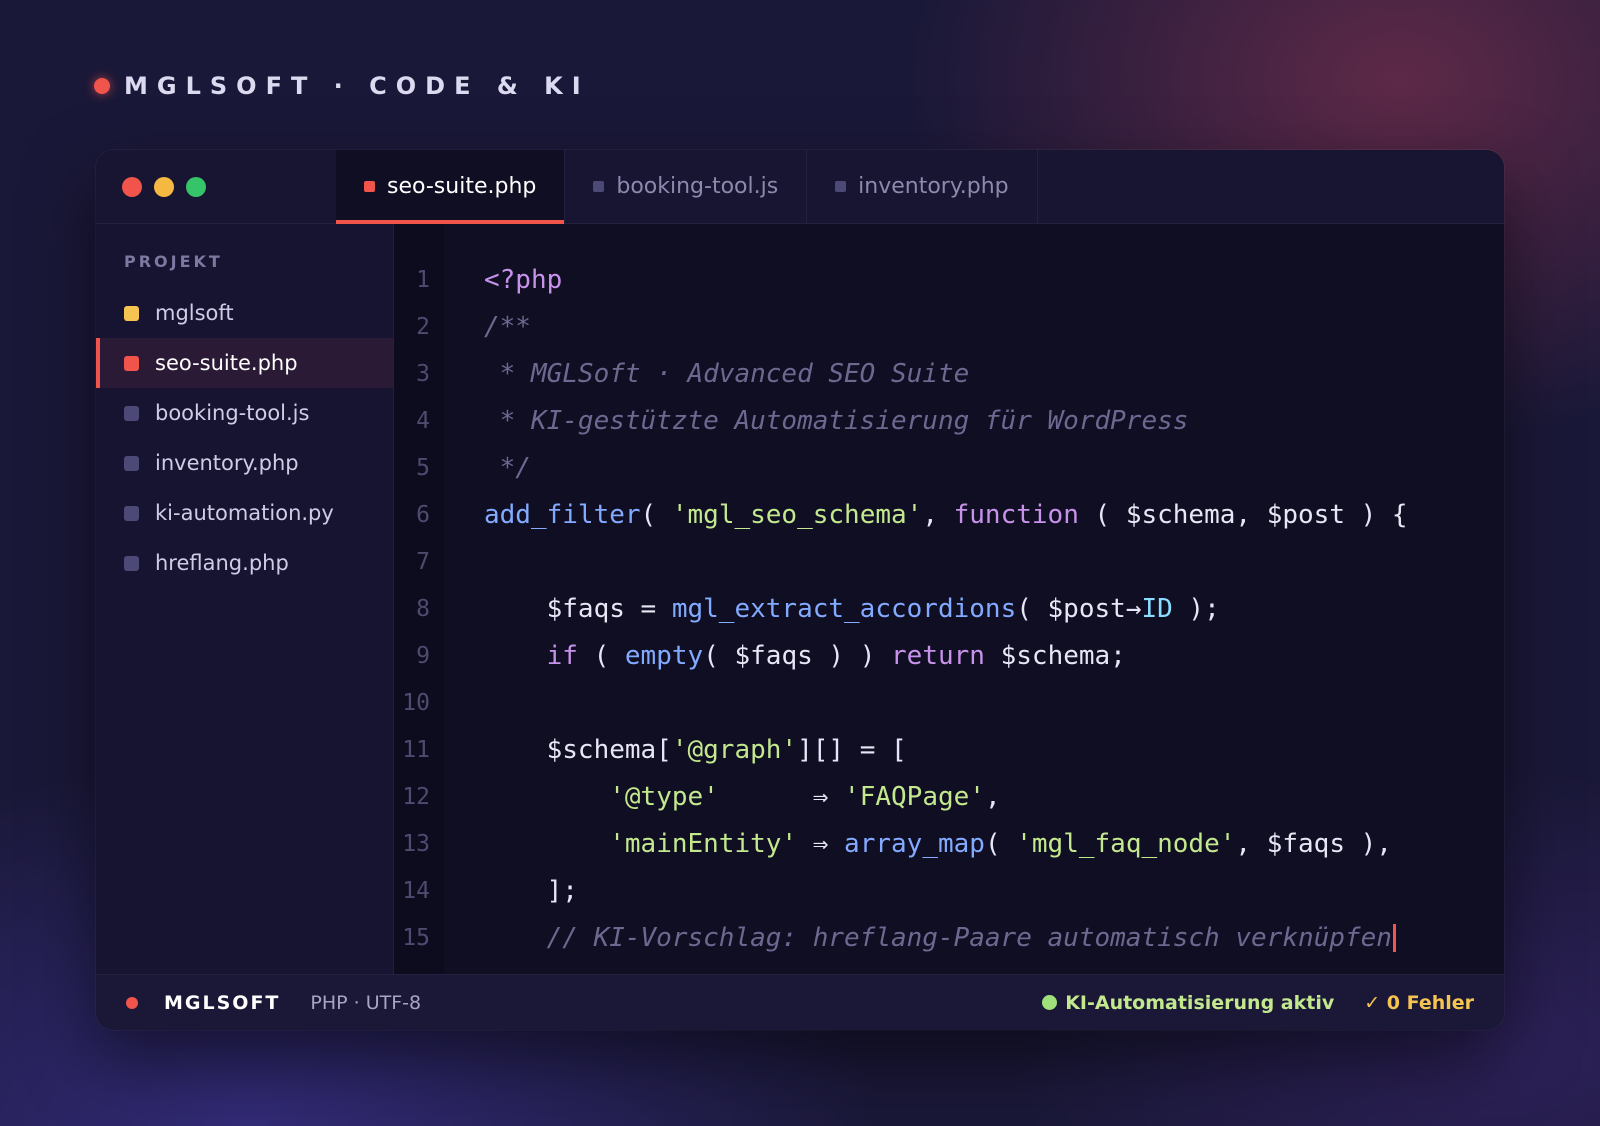 The width and height of the screenshot is (1600, 1126). What do you see at coordinates (949, 655) in the screenshot?
I see `code-line: 9 if ( empty( $faqs ) ) return $schema;` at bounding box center [949, 655].